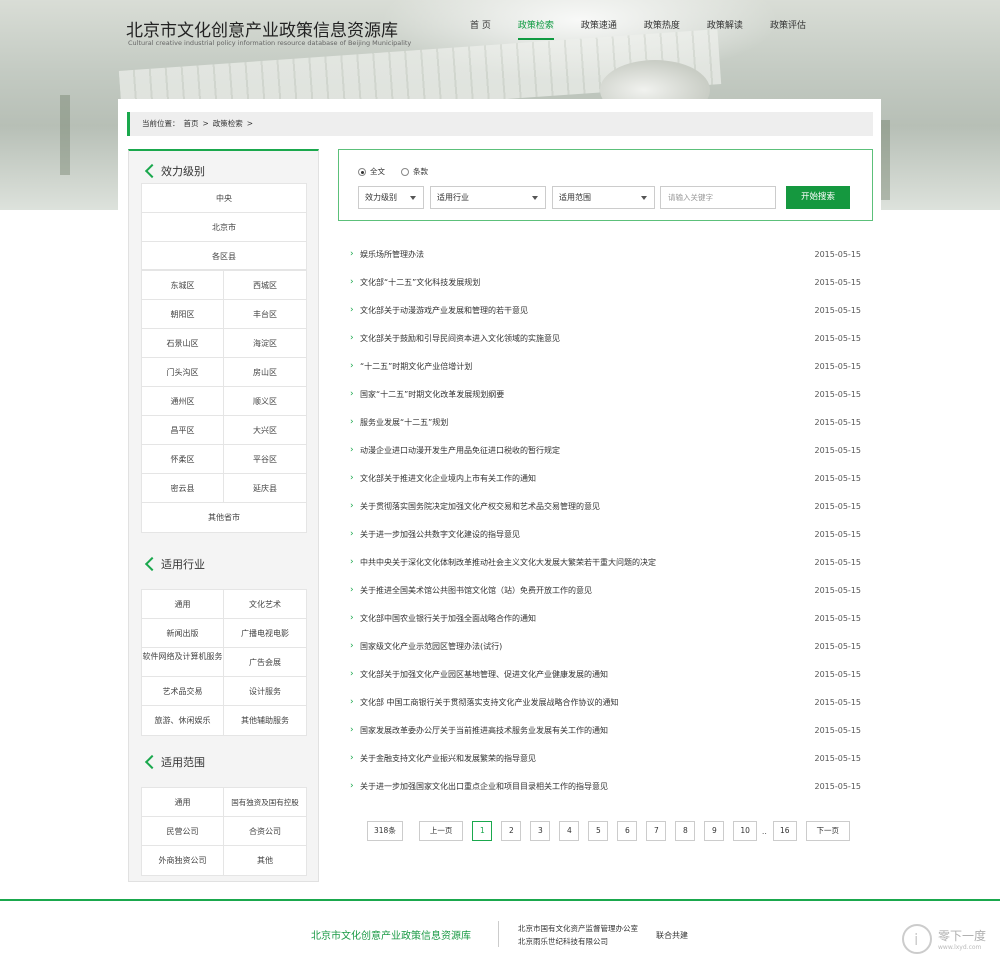 The height and width of the screenshot is (960, 1000). What do you see at coordinates (224, 517) in the screenshot?
I see `level-other-provinces: 其他省市` at bounding box center [224, 517].